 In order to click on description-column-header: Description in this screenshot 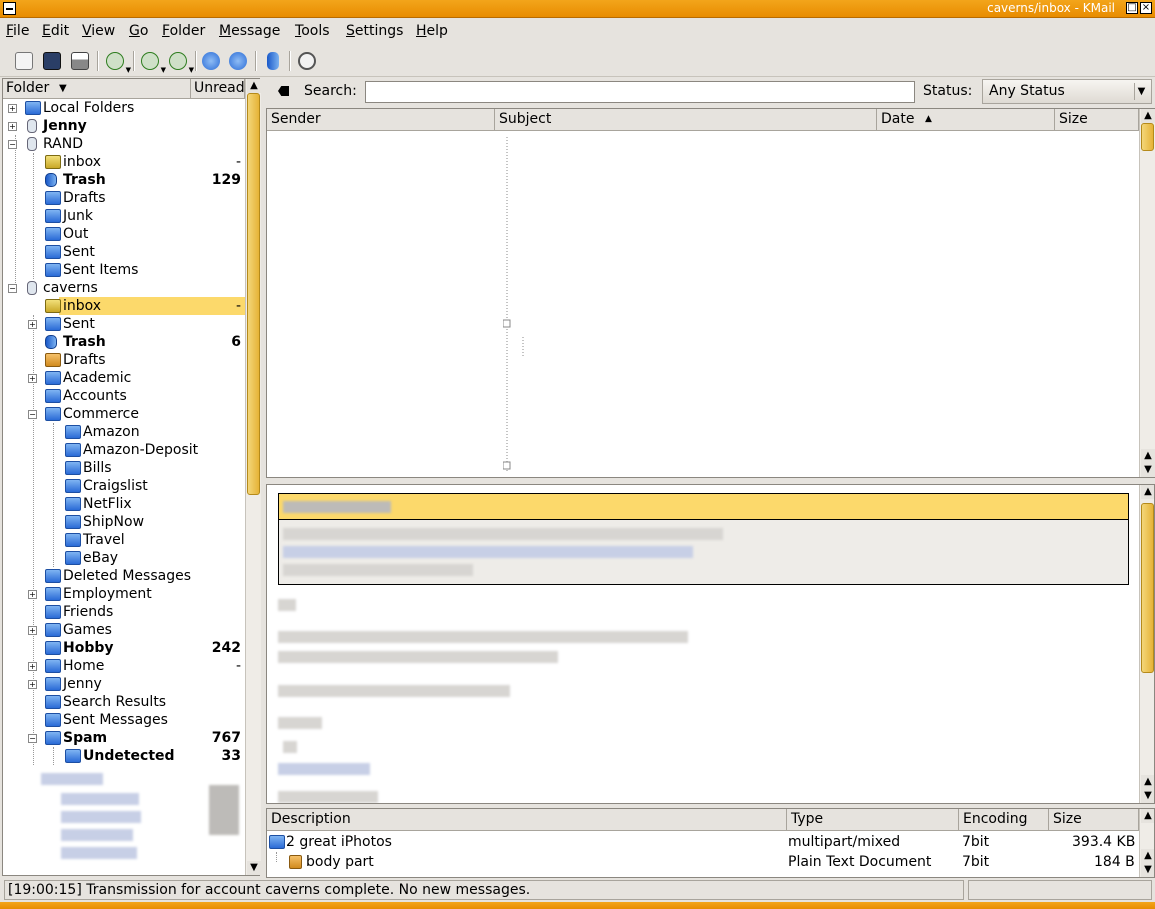, I will do `click(527, 820)`.